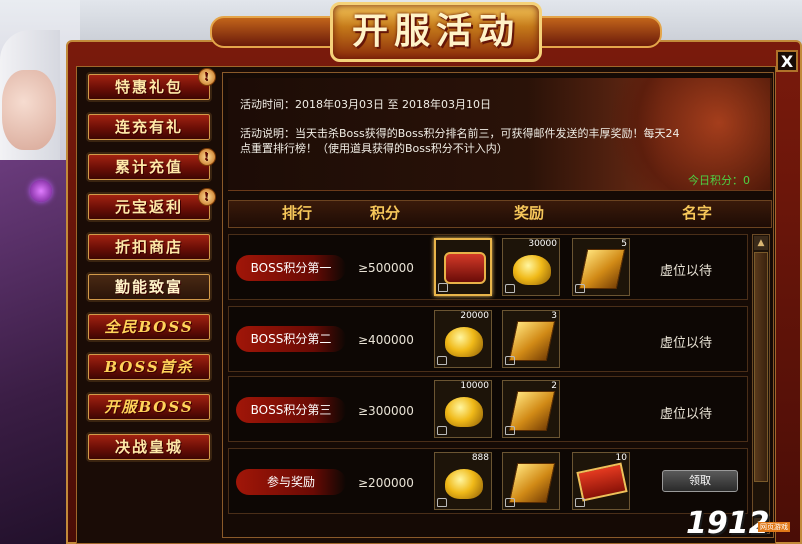  I want to click on today-score: 今日积分：0, so click(719, 180).